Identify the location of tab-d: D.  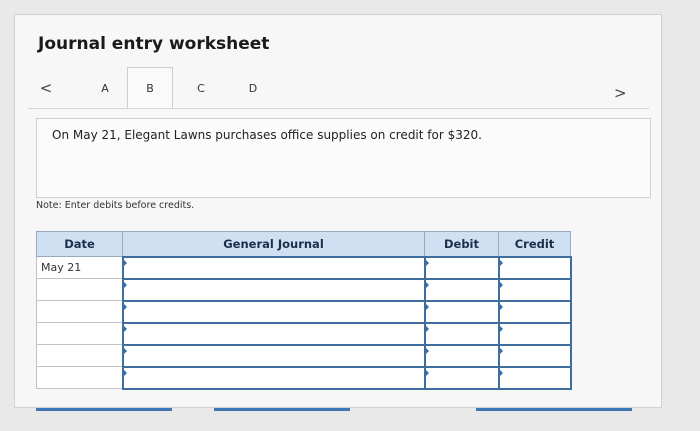
(253, 88).